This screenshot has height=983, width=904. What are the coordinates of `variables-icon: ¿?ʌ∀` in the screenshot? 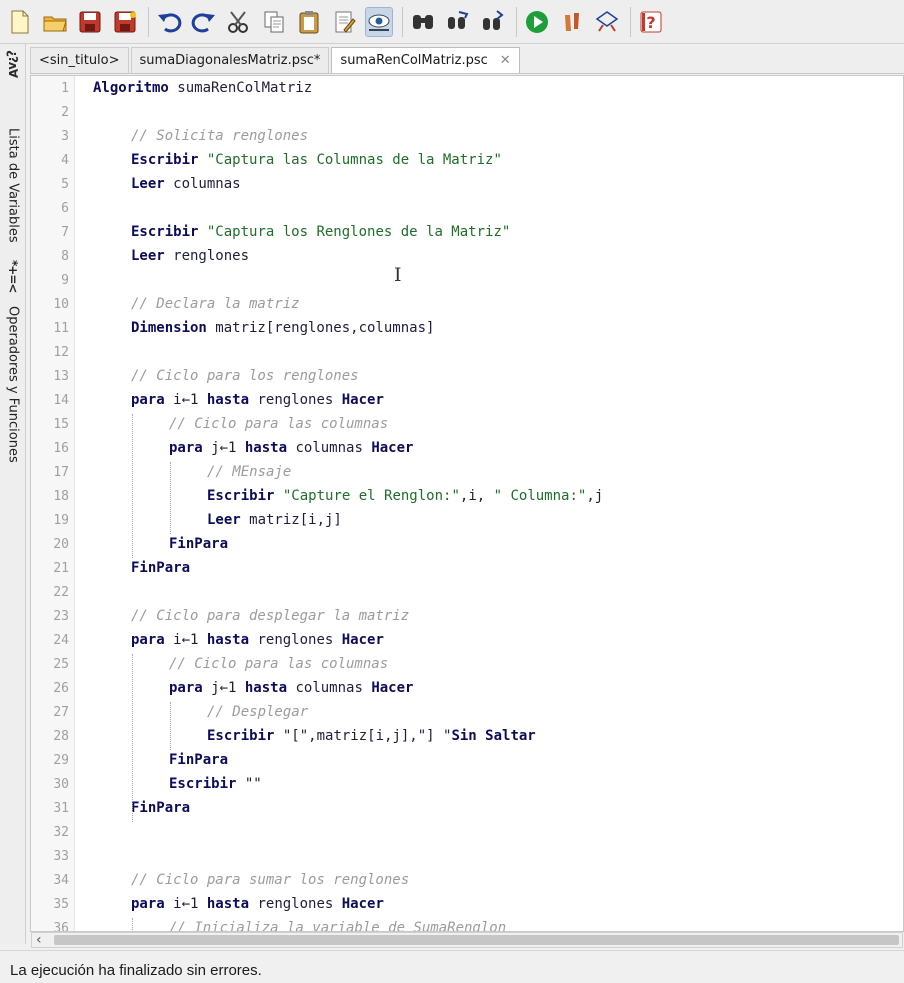 It's located at (13, 64).